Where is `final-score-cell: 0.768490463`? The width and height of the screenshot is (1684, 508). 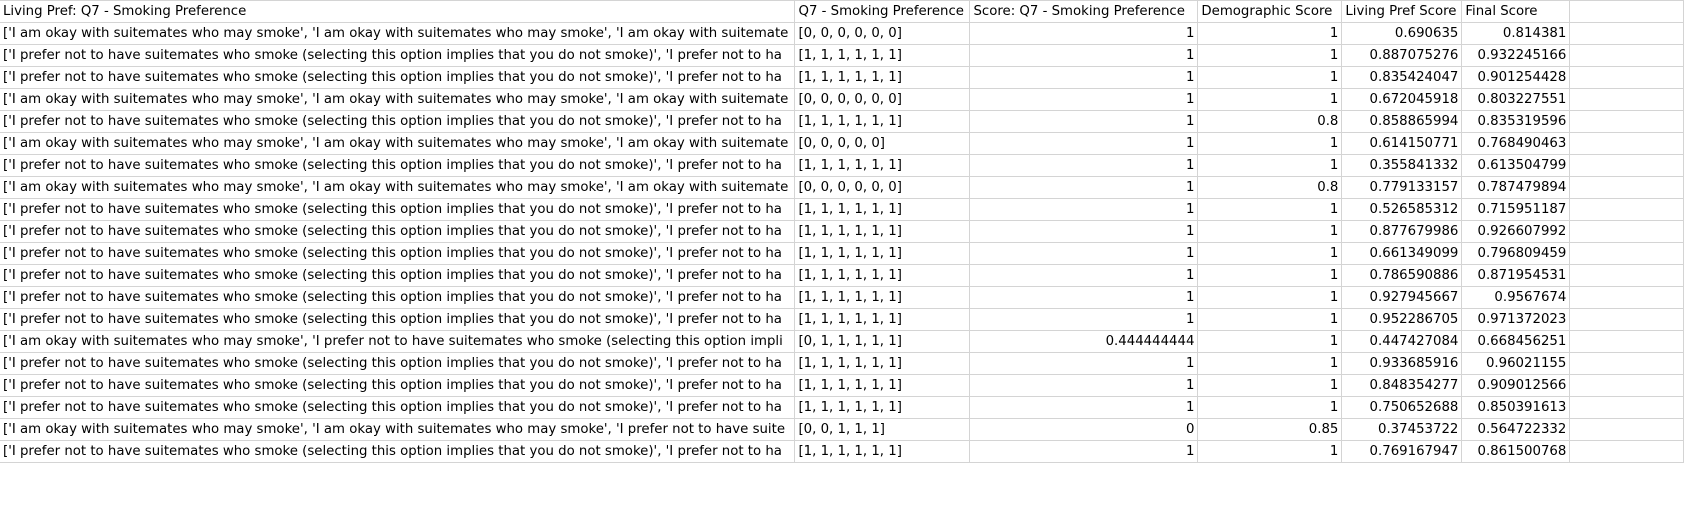 final-score-cell: 0.768490463 is located at coordinates (1516, 143).